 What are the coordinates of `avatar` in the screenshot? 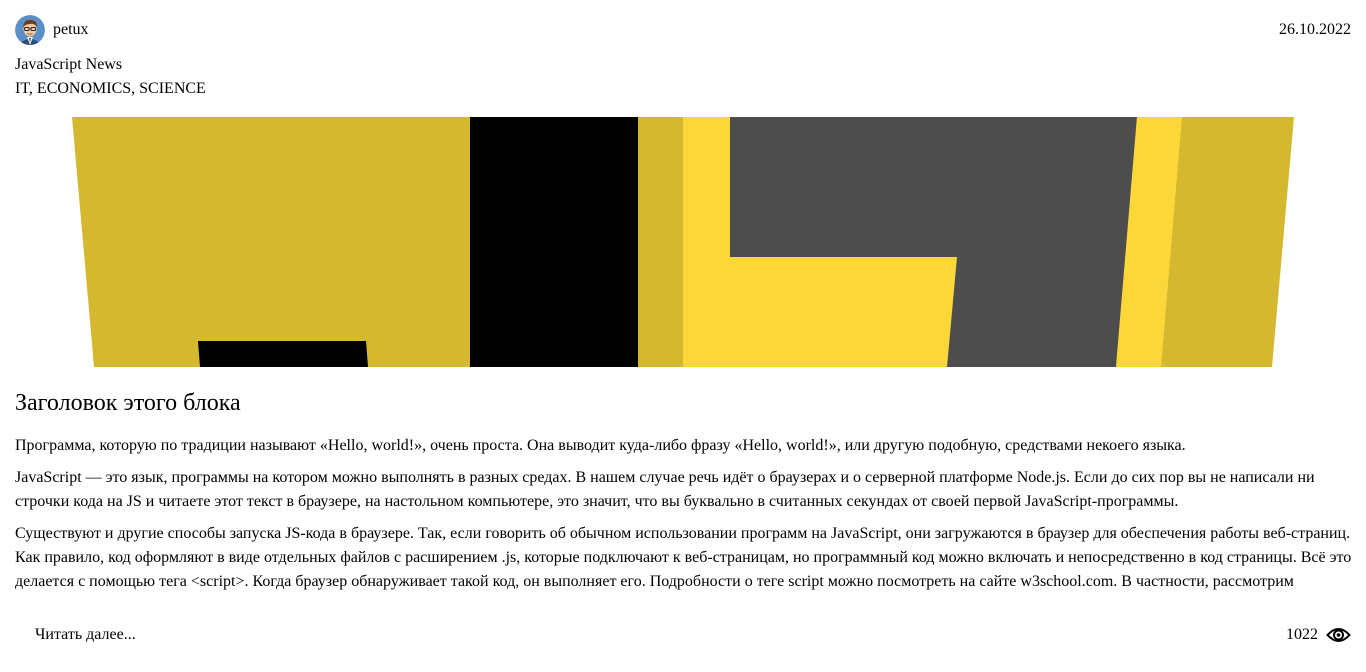 It's located at (30, 30).